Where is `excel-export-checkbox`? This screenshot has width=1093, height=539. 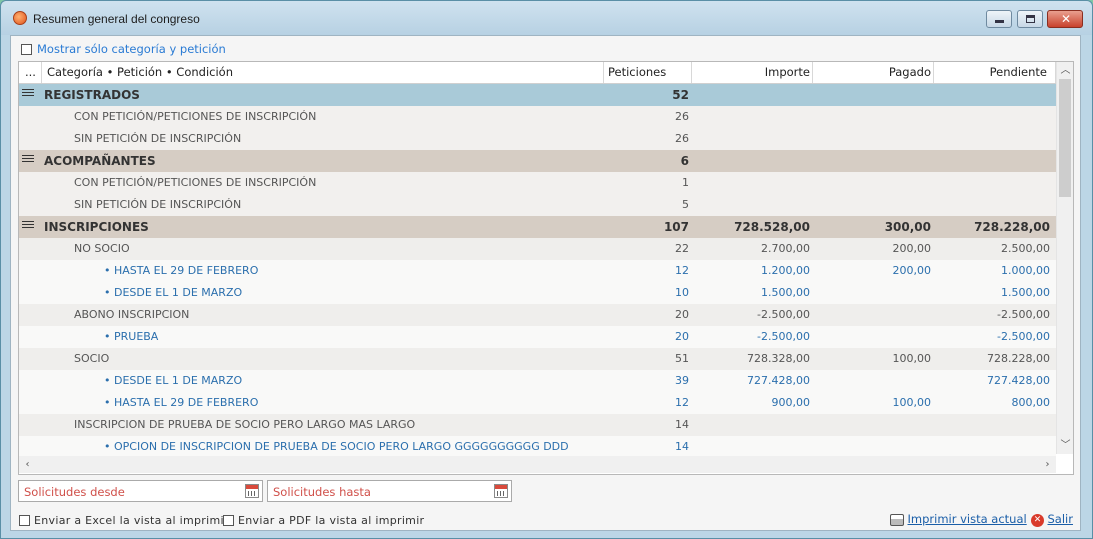 excel-export-checkbox is located at coordinates (24, 520).